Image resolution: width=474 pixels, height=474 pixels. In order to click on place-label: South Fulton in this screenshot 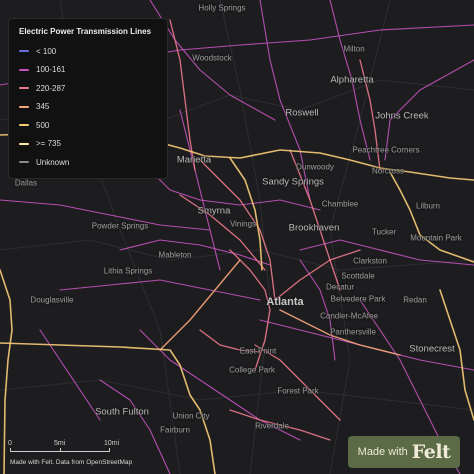, I will do `click(122, 412)`.